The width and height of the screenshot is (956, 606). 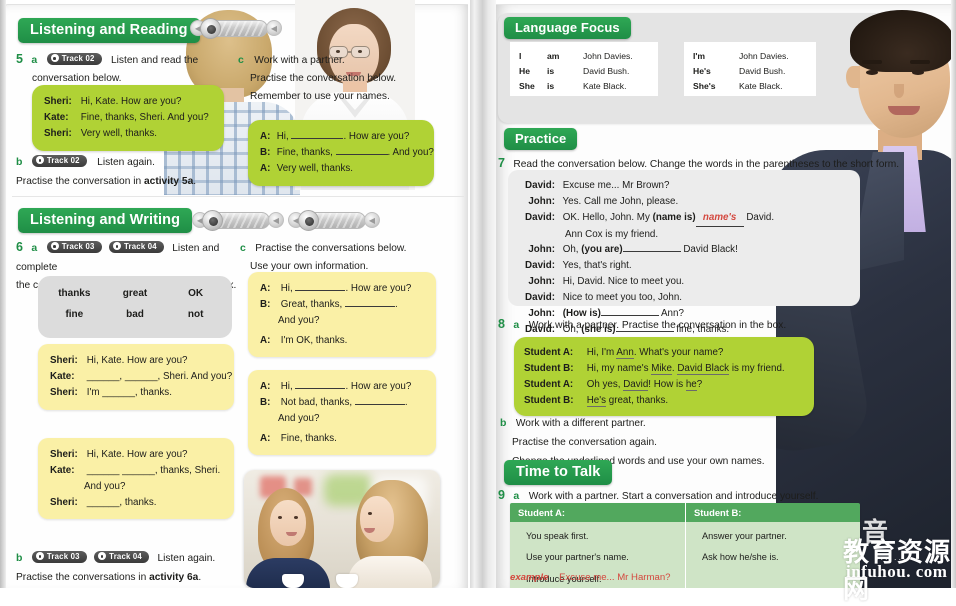 I want to click on speaker-text: . What's your name?, so click(x=678, y=352).